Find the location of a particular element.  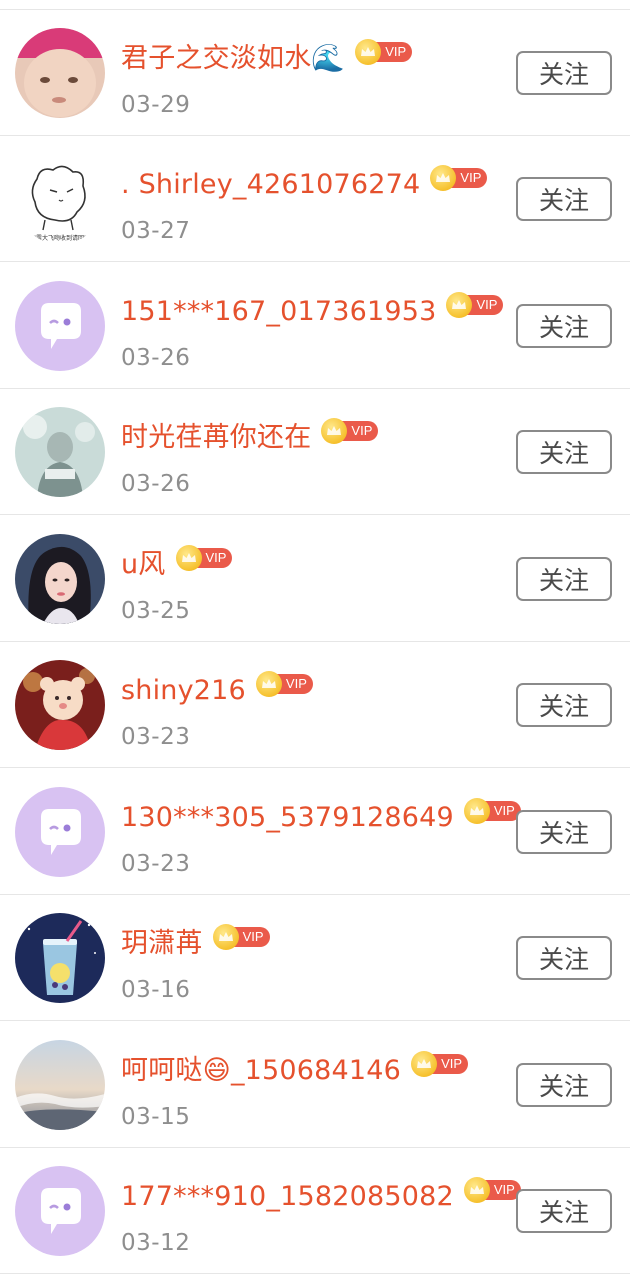

list-item: 130***305_5379128649 VIP 03-23 关注 is located at coordinates (315, 832).